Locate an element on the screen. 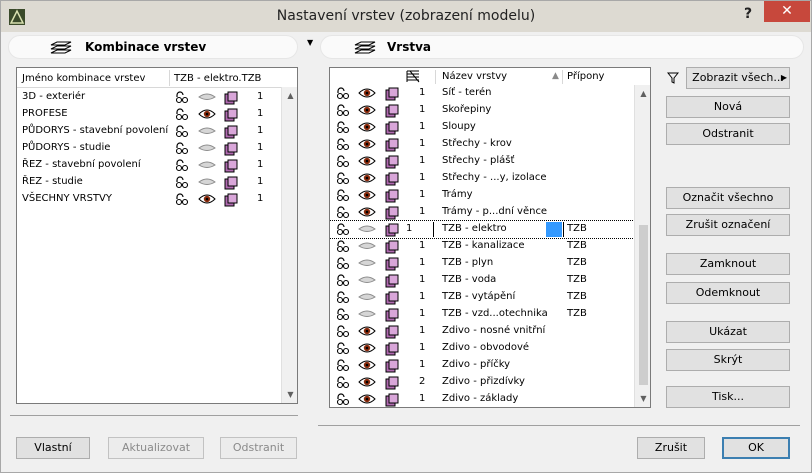  layer-row-selected: 1 TZB - elektro TZB is located at coordinates (482, 229).